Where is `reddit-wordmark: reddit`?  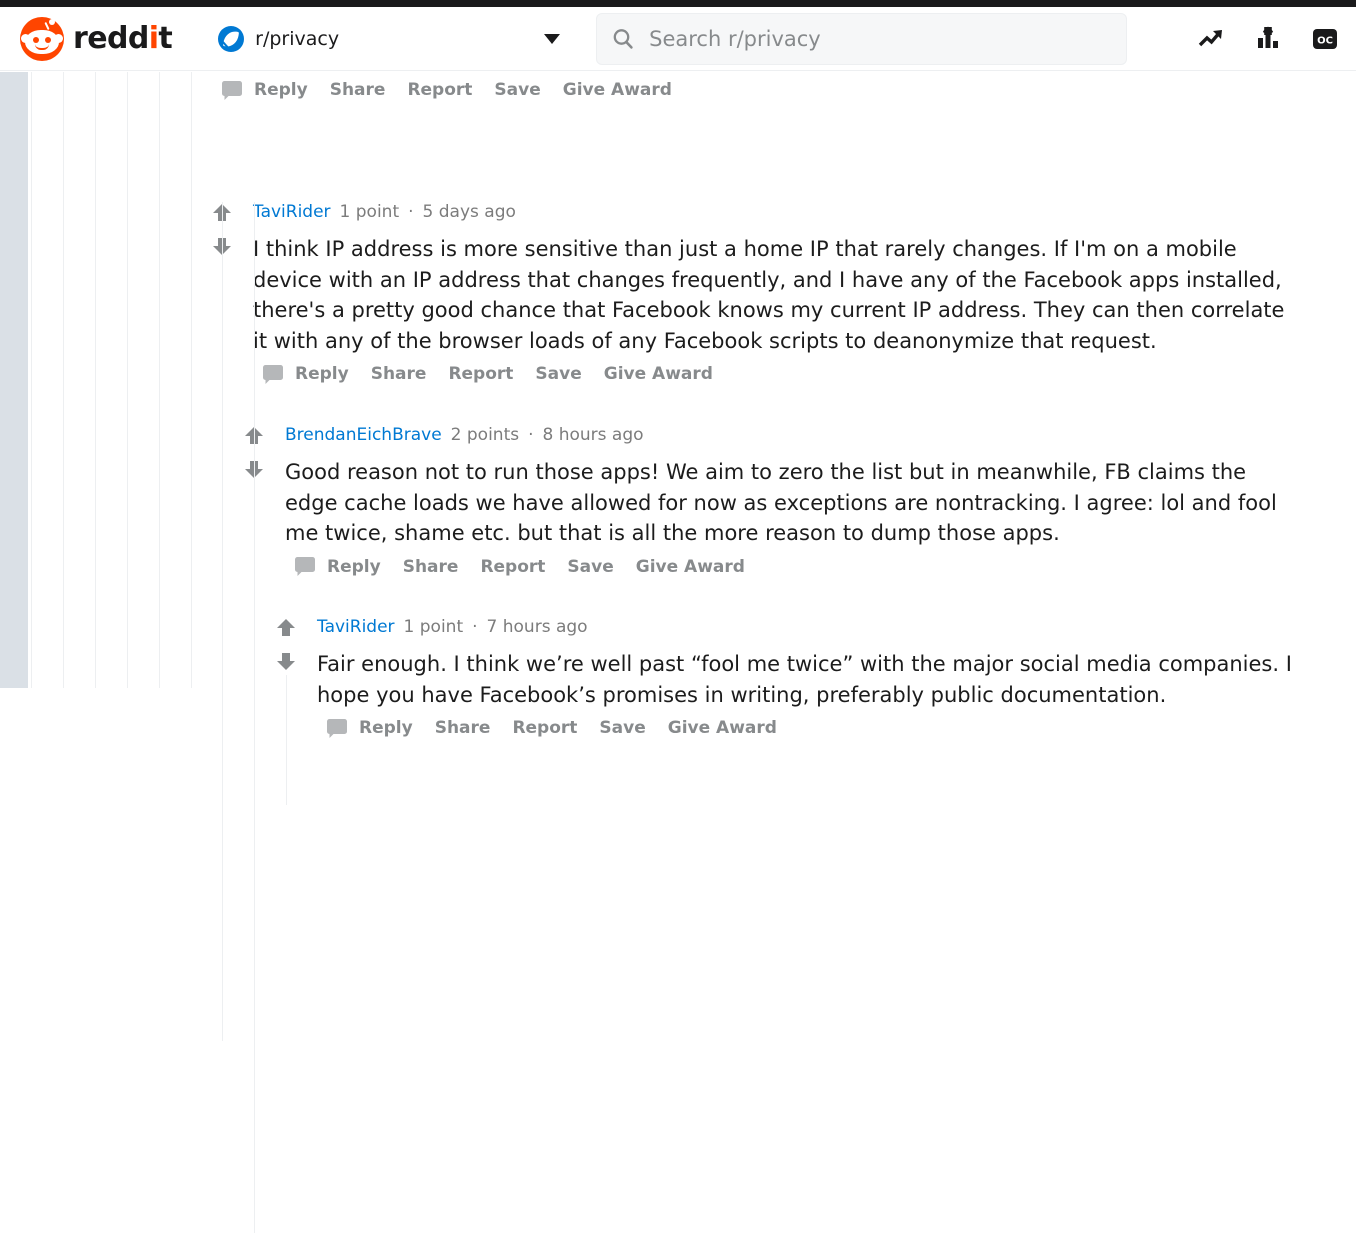
reddit-wordmark: reddit is located at coordinates (123, 38).